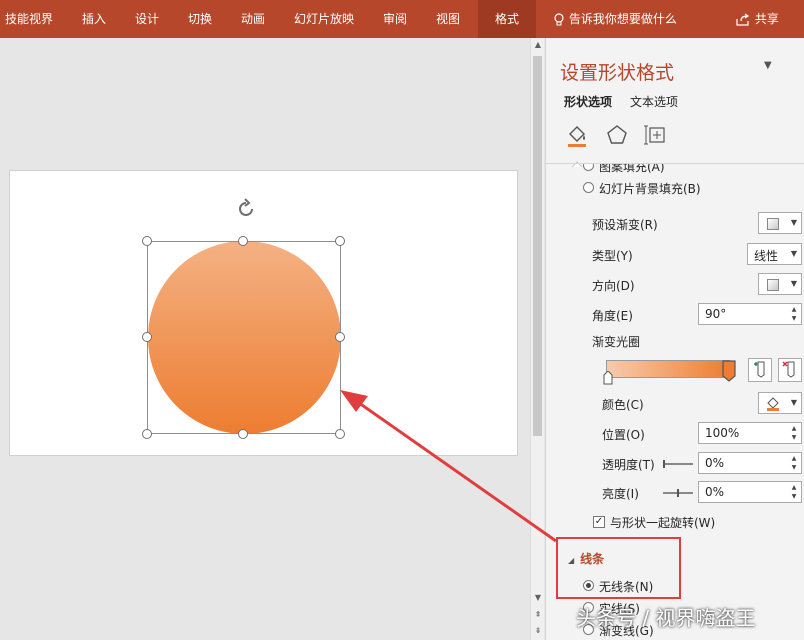 The height and width of the screenshot is (640, 804). I want to click on effects-pentagon-icon, so click(617, 135).